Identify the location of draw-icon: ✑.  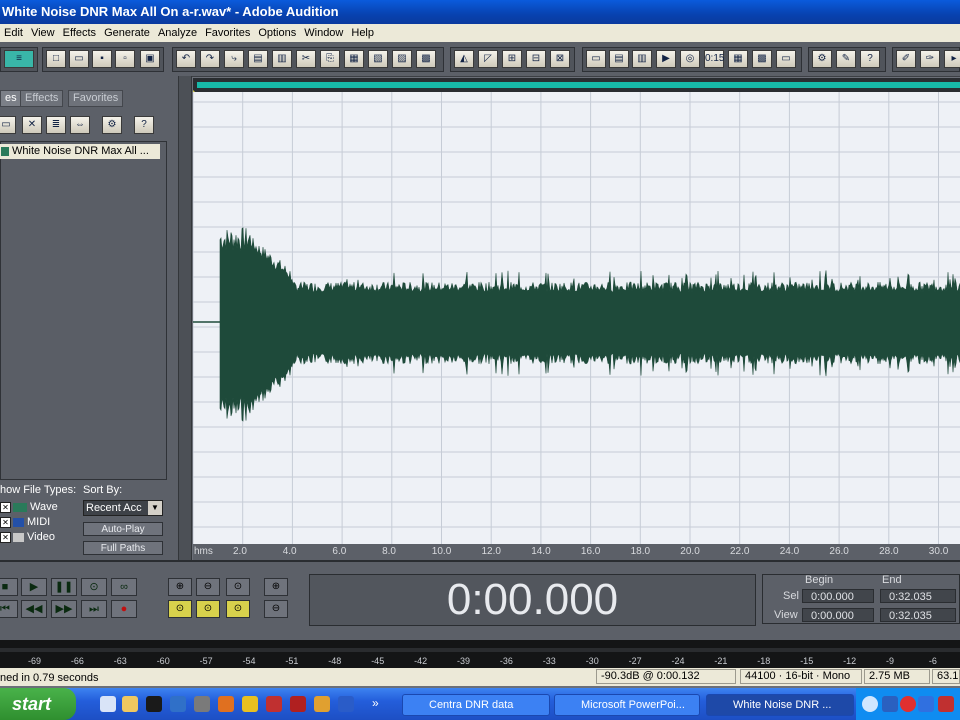
(930, 59).